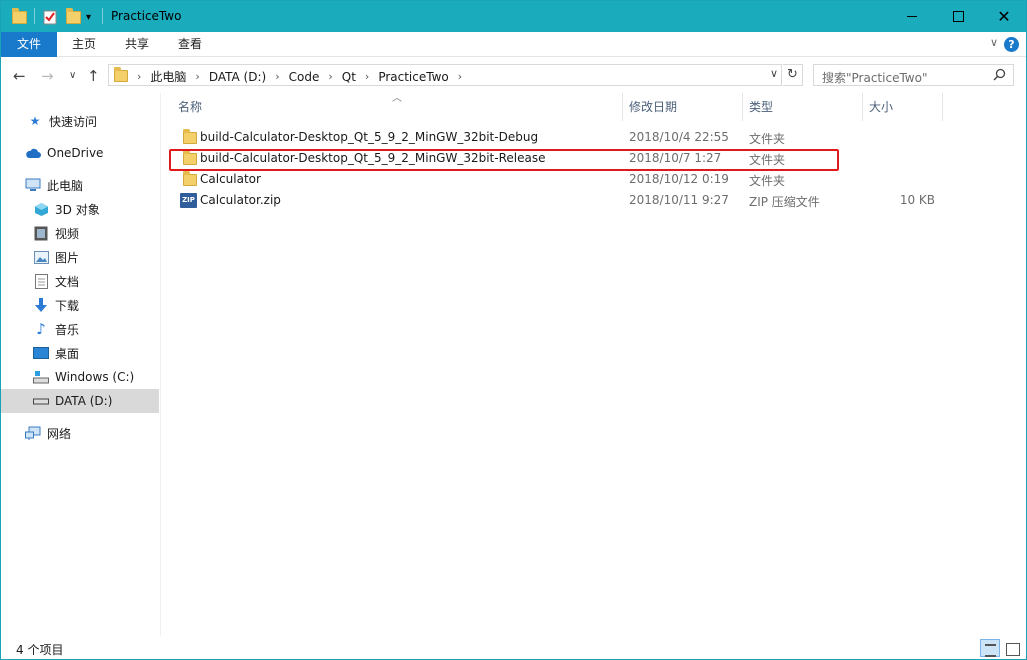 The width and height of the screenshot is (1027, 660). I want to click on sidebar-item-label: 下载, so click(67, 305).